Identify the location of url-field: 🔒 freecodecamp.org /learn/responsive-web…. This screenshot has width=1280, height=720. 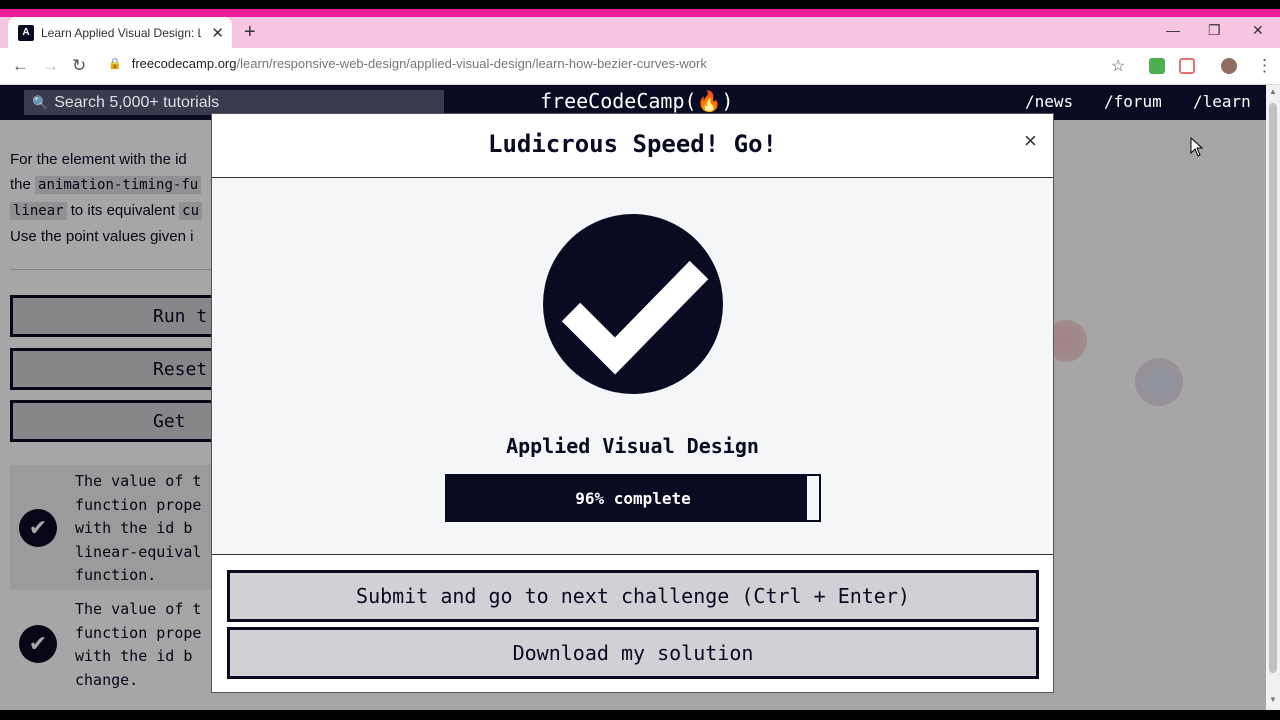
(407, 63).